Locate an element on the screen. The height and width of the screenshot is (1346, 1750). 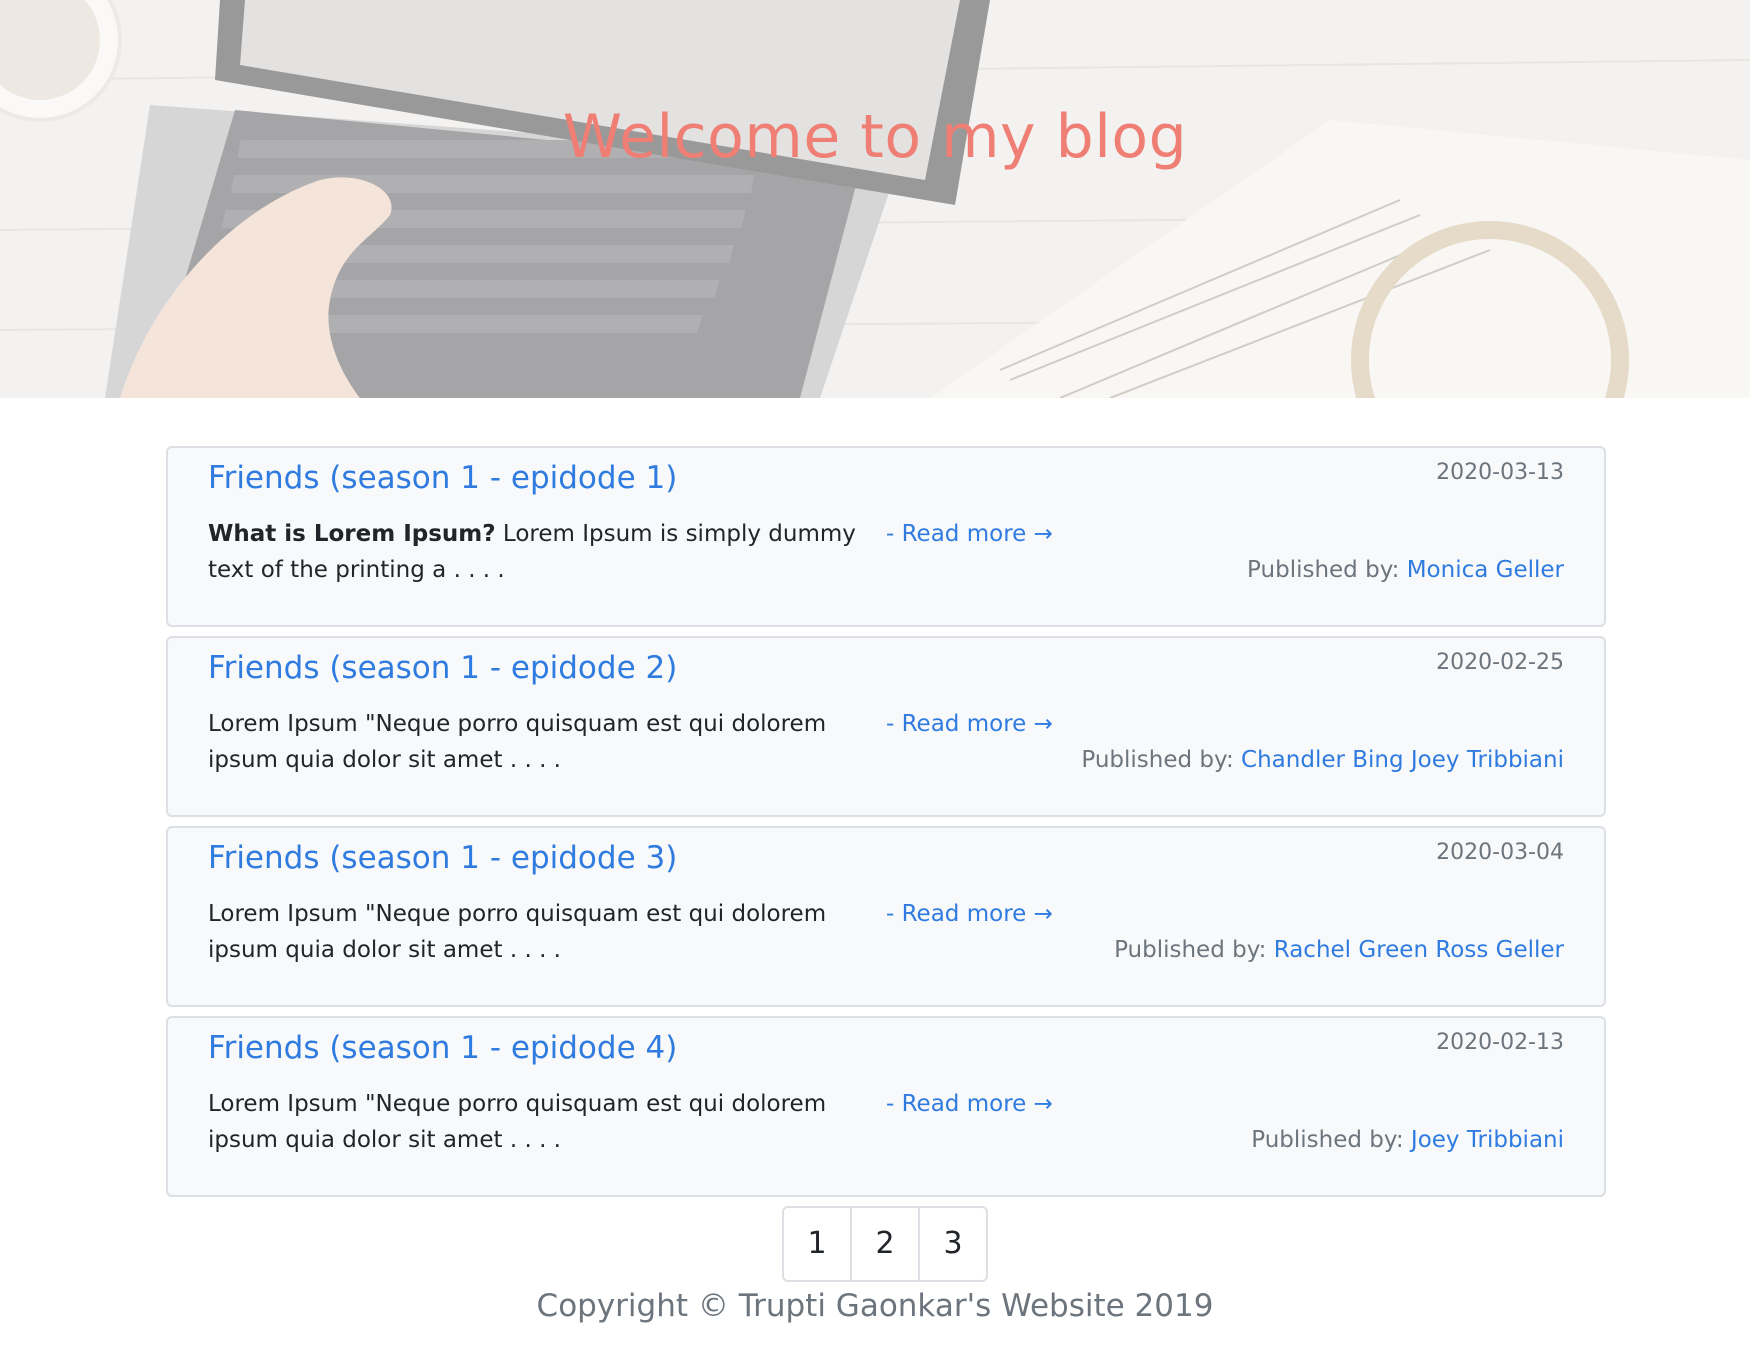
post-byline: Published by: Monica Geller is located at coordinates (1405, 570).